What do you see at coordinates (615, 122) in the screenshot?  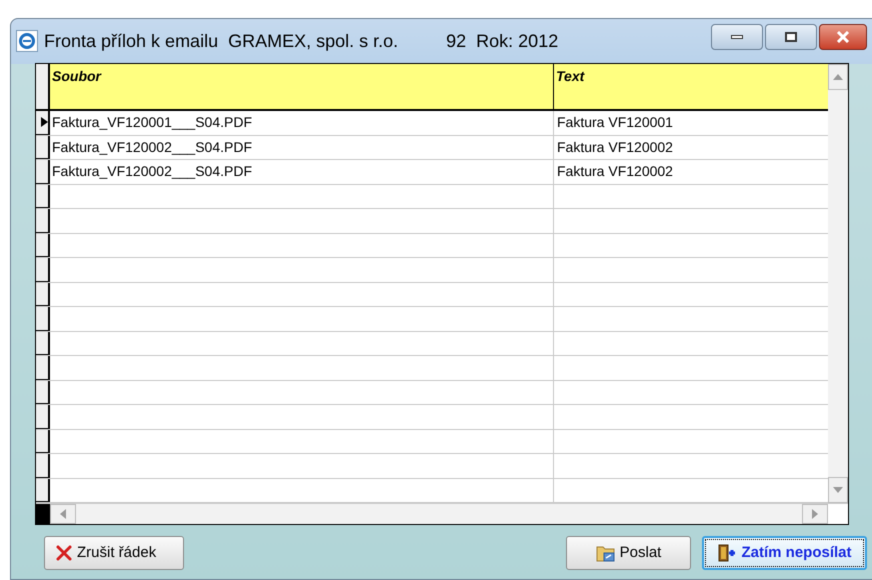 I see `table-cell-text: Faktura VF120001` at bounding box center [615, 122].